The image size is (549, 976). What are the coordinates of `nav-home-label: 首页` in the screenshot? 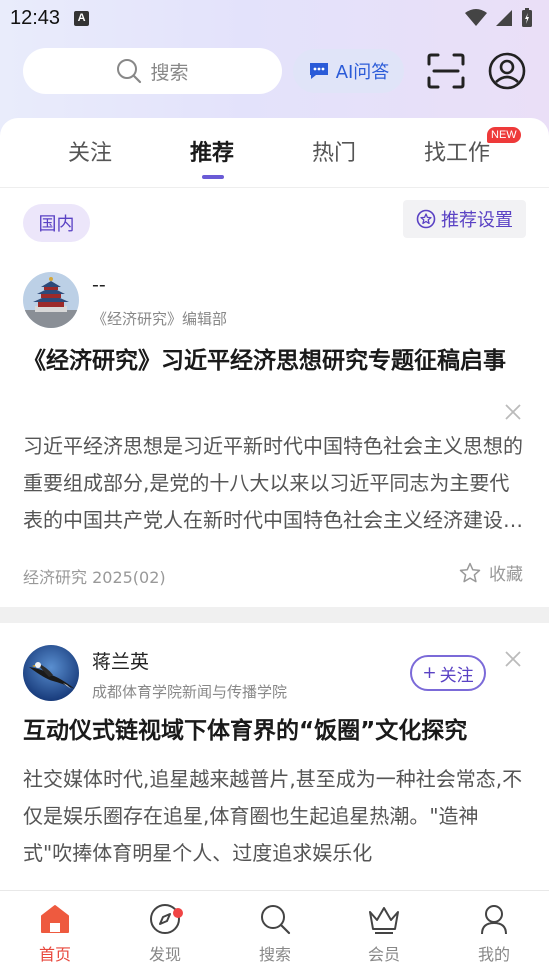 It's located at (54, 954).